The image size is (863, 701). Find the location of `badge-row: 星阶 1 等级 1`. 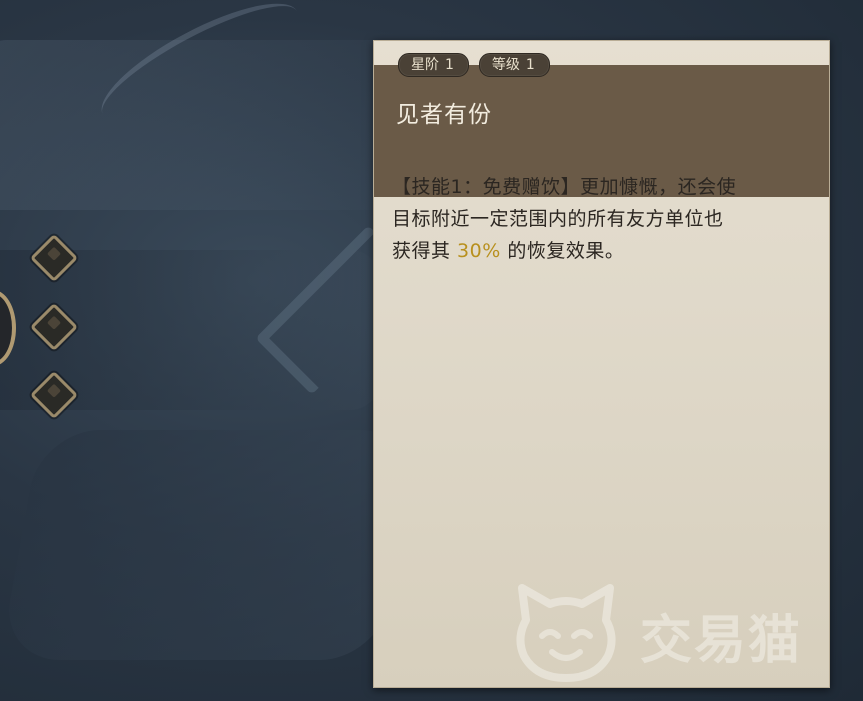

badge-row: 星阶 1 等级 1 is located at coordinates (474, 65).